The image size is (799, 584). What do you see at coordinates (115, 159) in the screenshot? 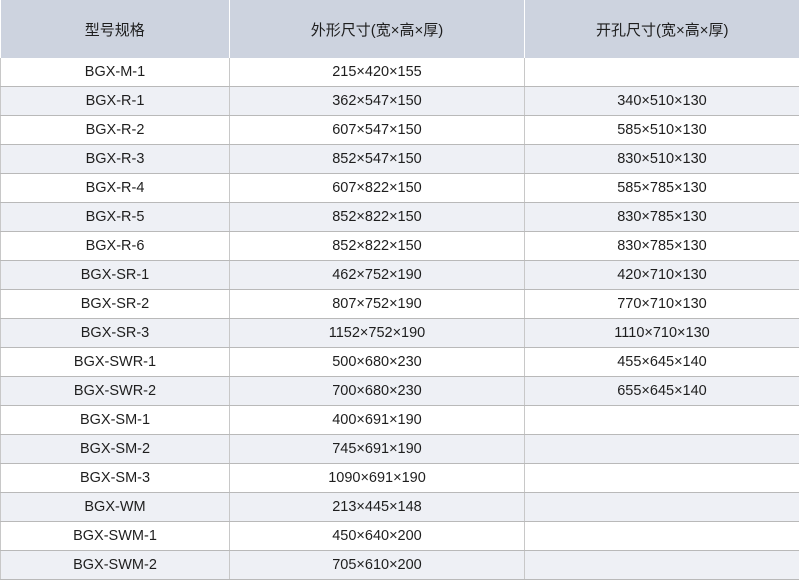
I see `cell-model: BGX-R-3` at bounding box center [115, 159].